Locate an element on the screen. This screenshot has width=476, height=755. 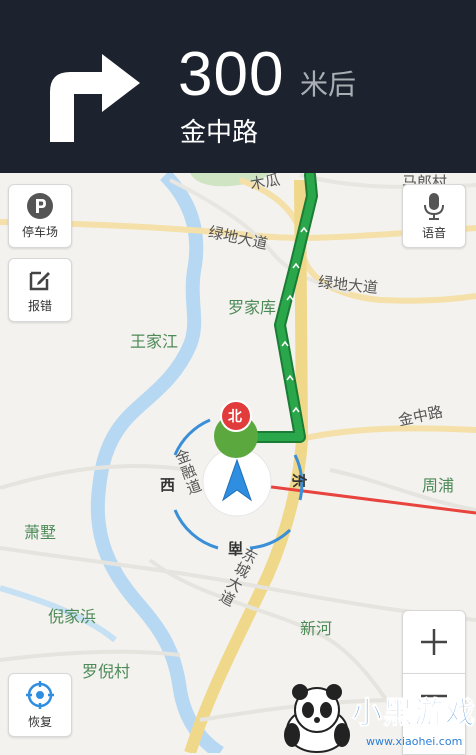
location-target-icon is located at coordinates (40, 694).